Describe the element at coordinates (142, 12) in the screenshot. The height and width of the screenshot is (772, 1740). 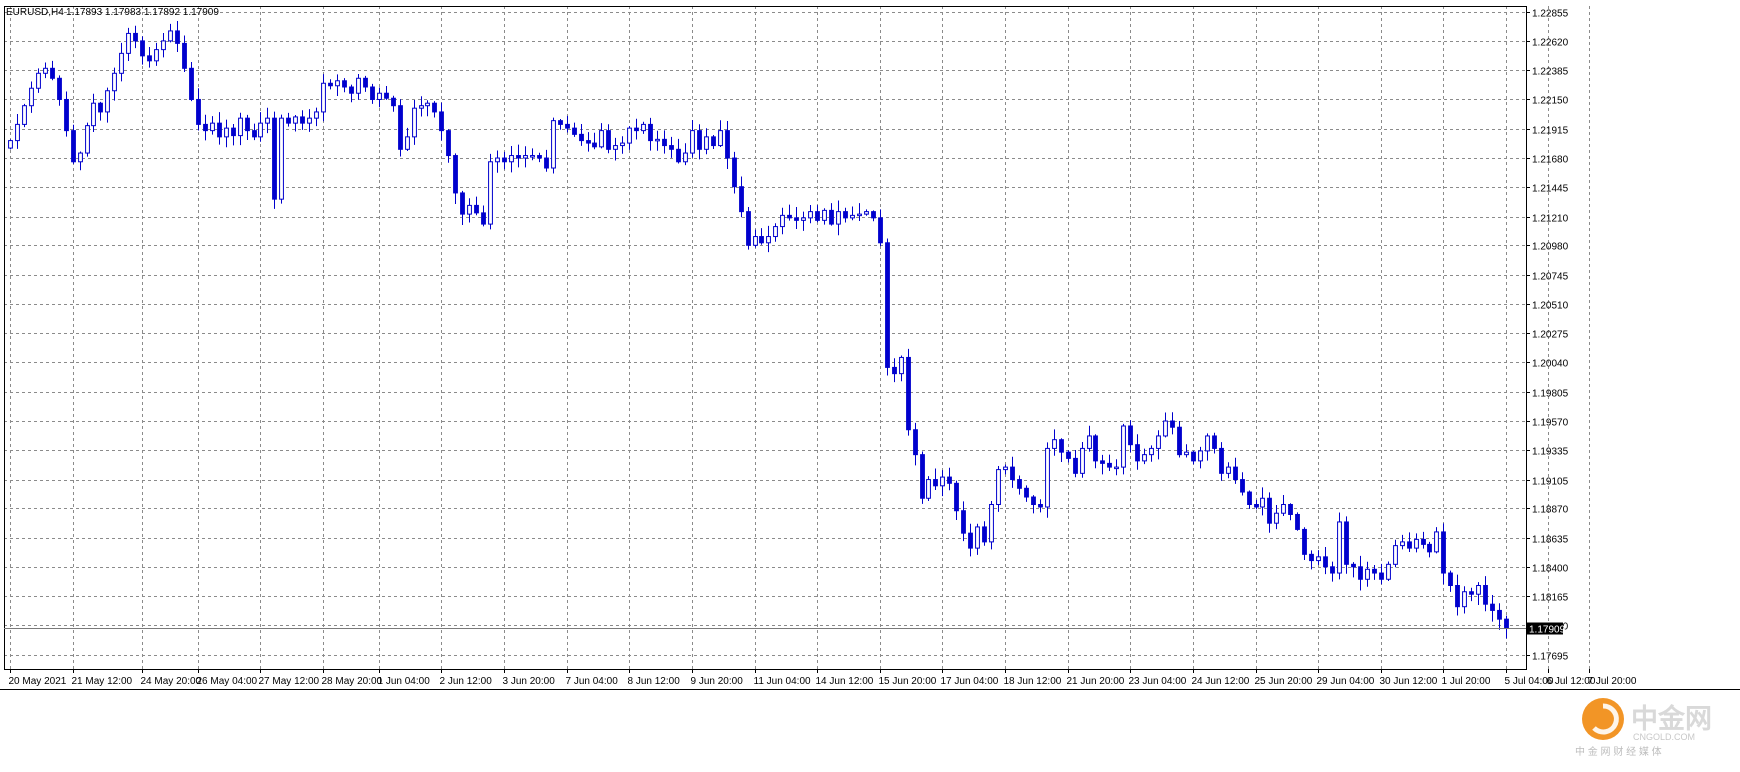
I see `chart-ohlc-label: 1.17893 1.17983 1.17892 1.17909` at that location.